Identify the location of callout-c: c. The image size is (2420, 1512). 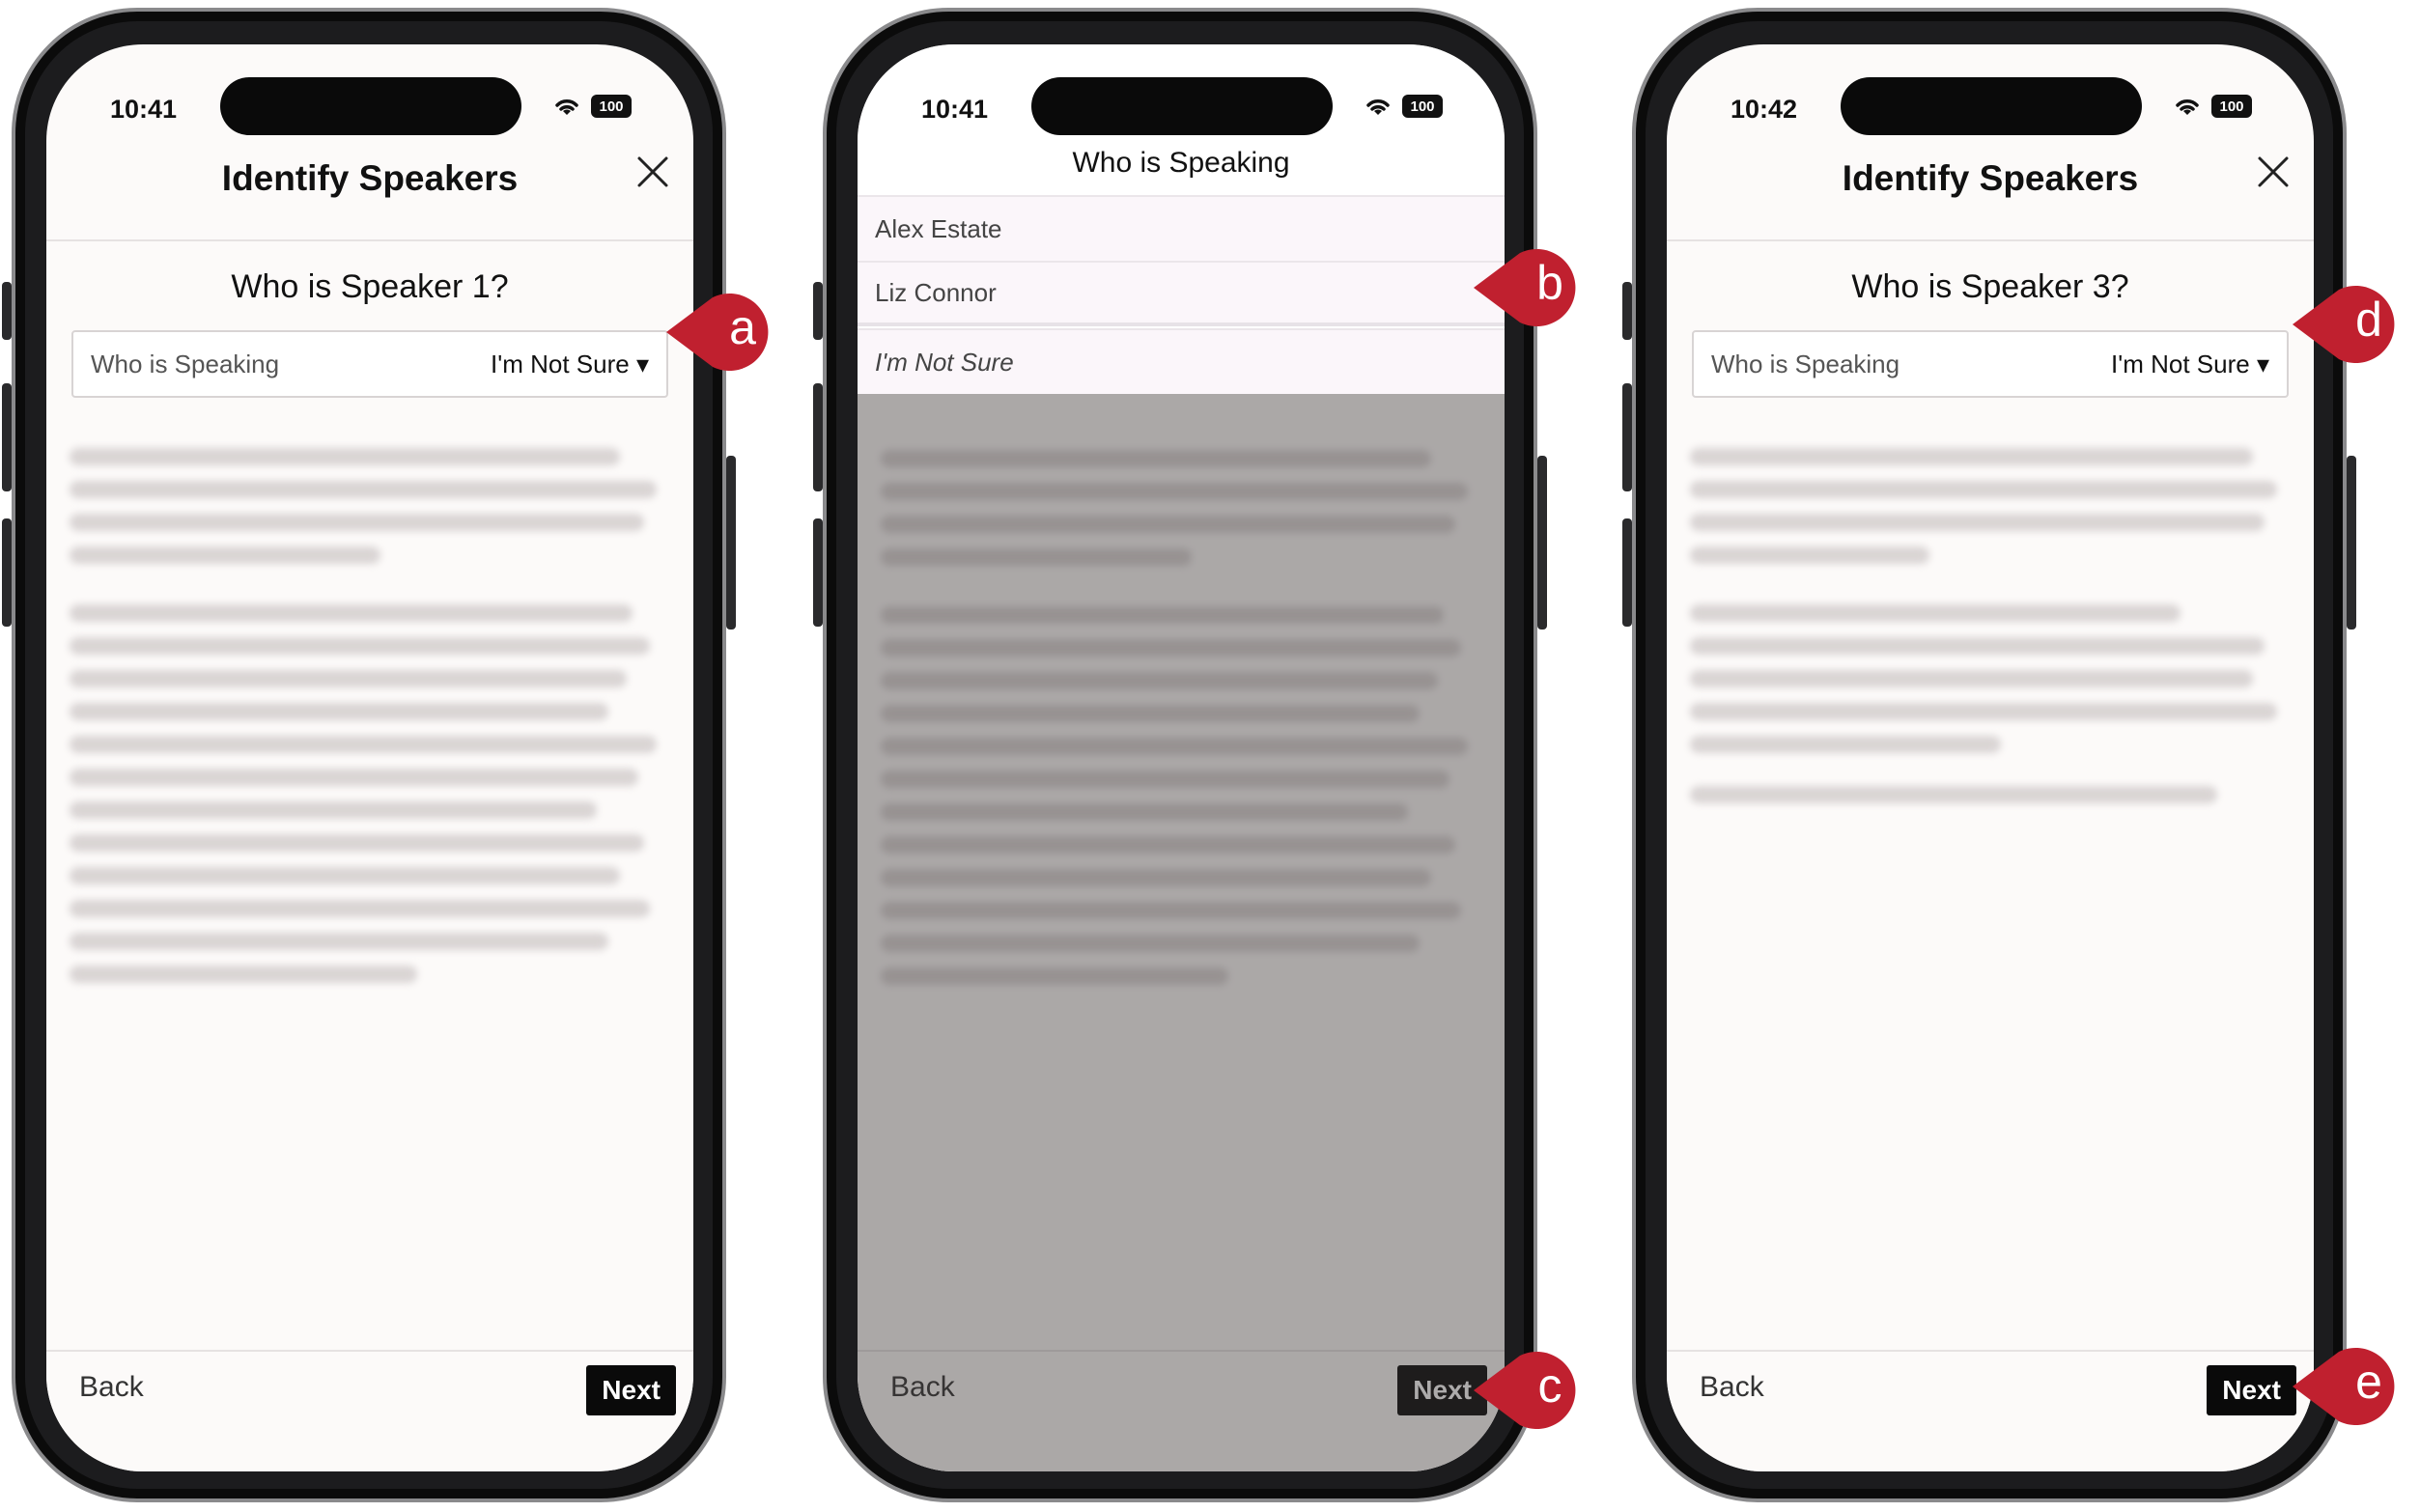
(1532, 1391).